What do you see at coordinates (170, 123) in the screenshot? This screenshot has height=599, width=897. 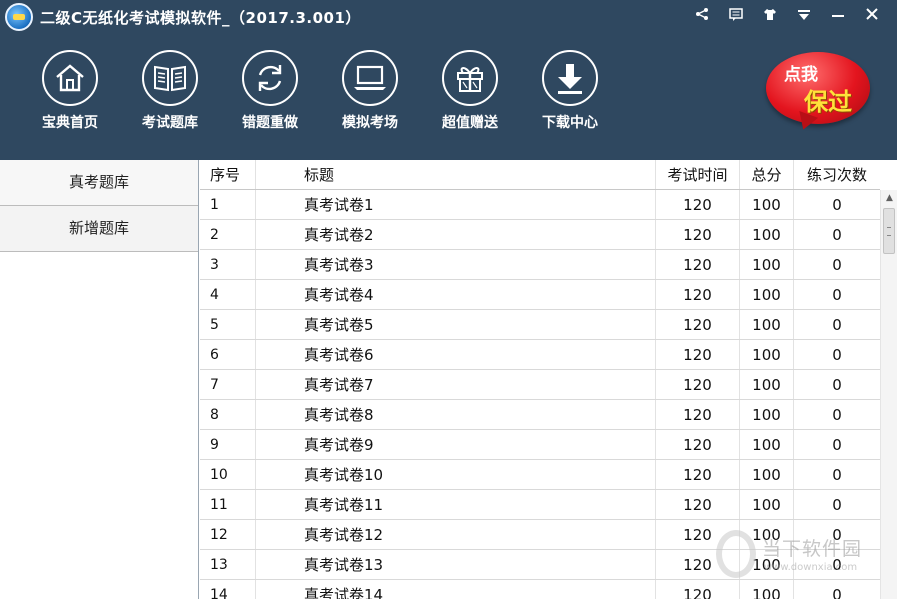 I see `nav-label: 考试题库` at bounding box center [170, 123].